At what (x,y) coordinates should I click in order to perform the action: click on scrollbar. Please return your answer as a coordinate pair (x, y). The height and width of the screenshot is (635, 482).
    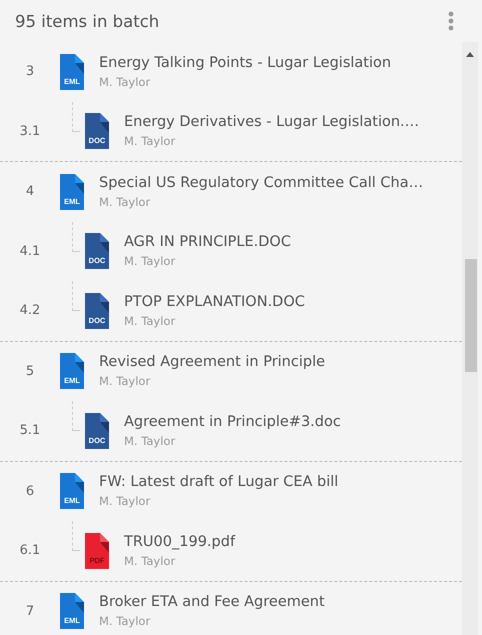
    Looking at the image, I should click on (470, 338).